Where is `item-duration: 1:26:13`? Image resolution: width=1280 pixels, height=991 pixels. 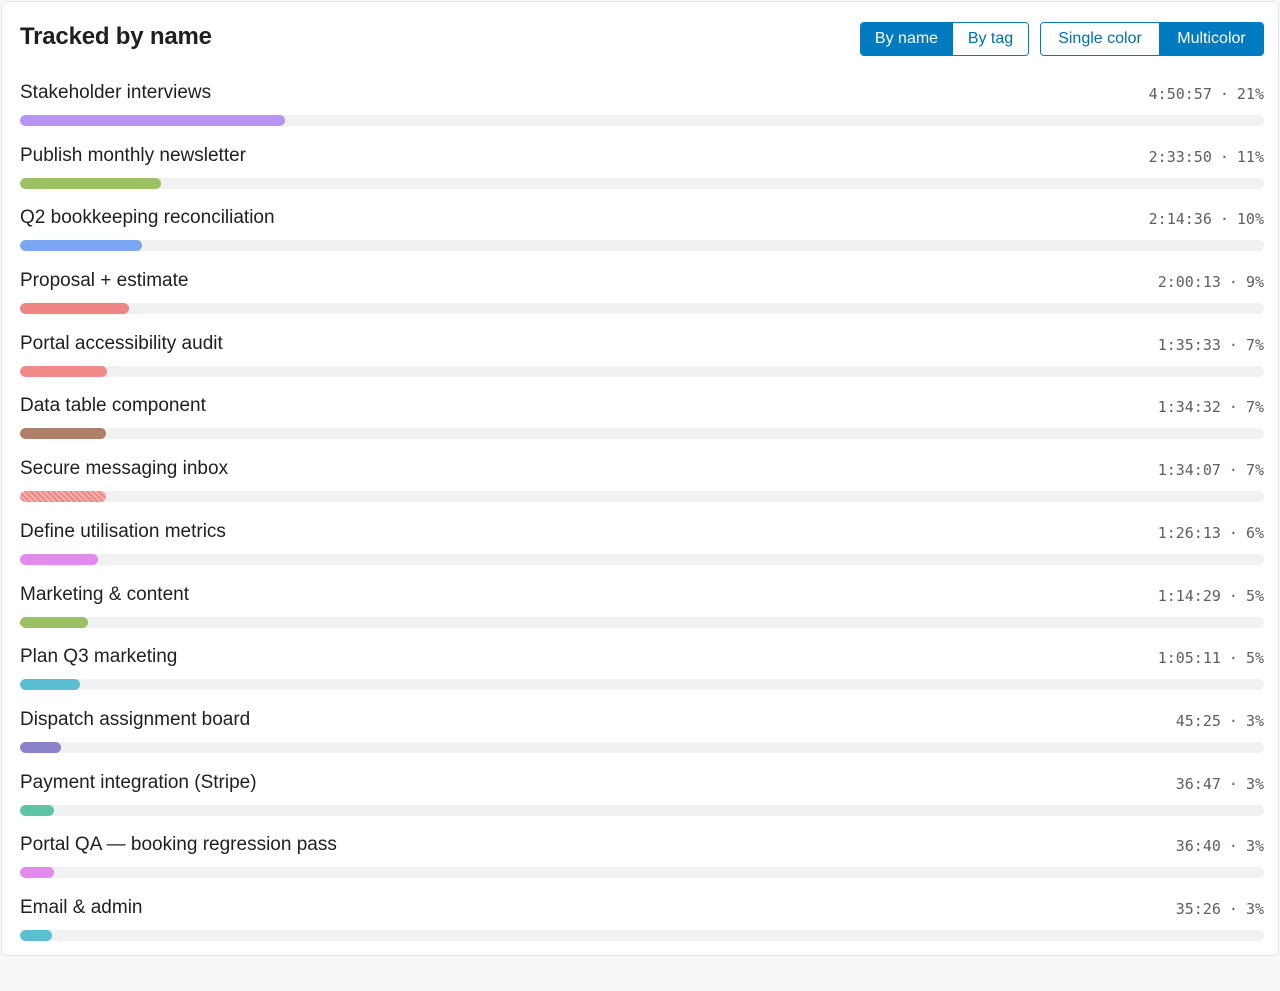
item-duration: 1:26:13 is located at coordinates (1189, 532).